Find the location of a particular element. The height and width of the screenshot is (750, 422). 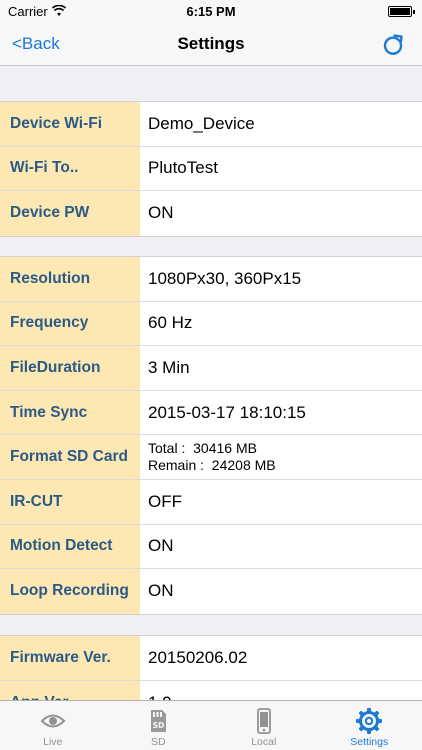

setting-row-device-wifi: Device Wi-Fi Demo_Device is located at coordinates (211, 124).